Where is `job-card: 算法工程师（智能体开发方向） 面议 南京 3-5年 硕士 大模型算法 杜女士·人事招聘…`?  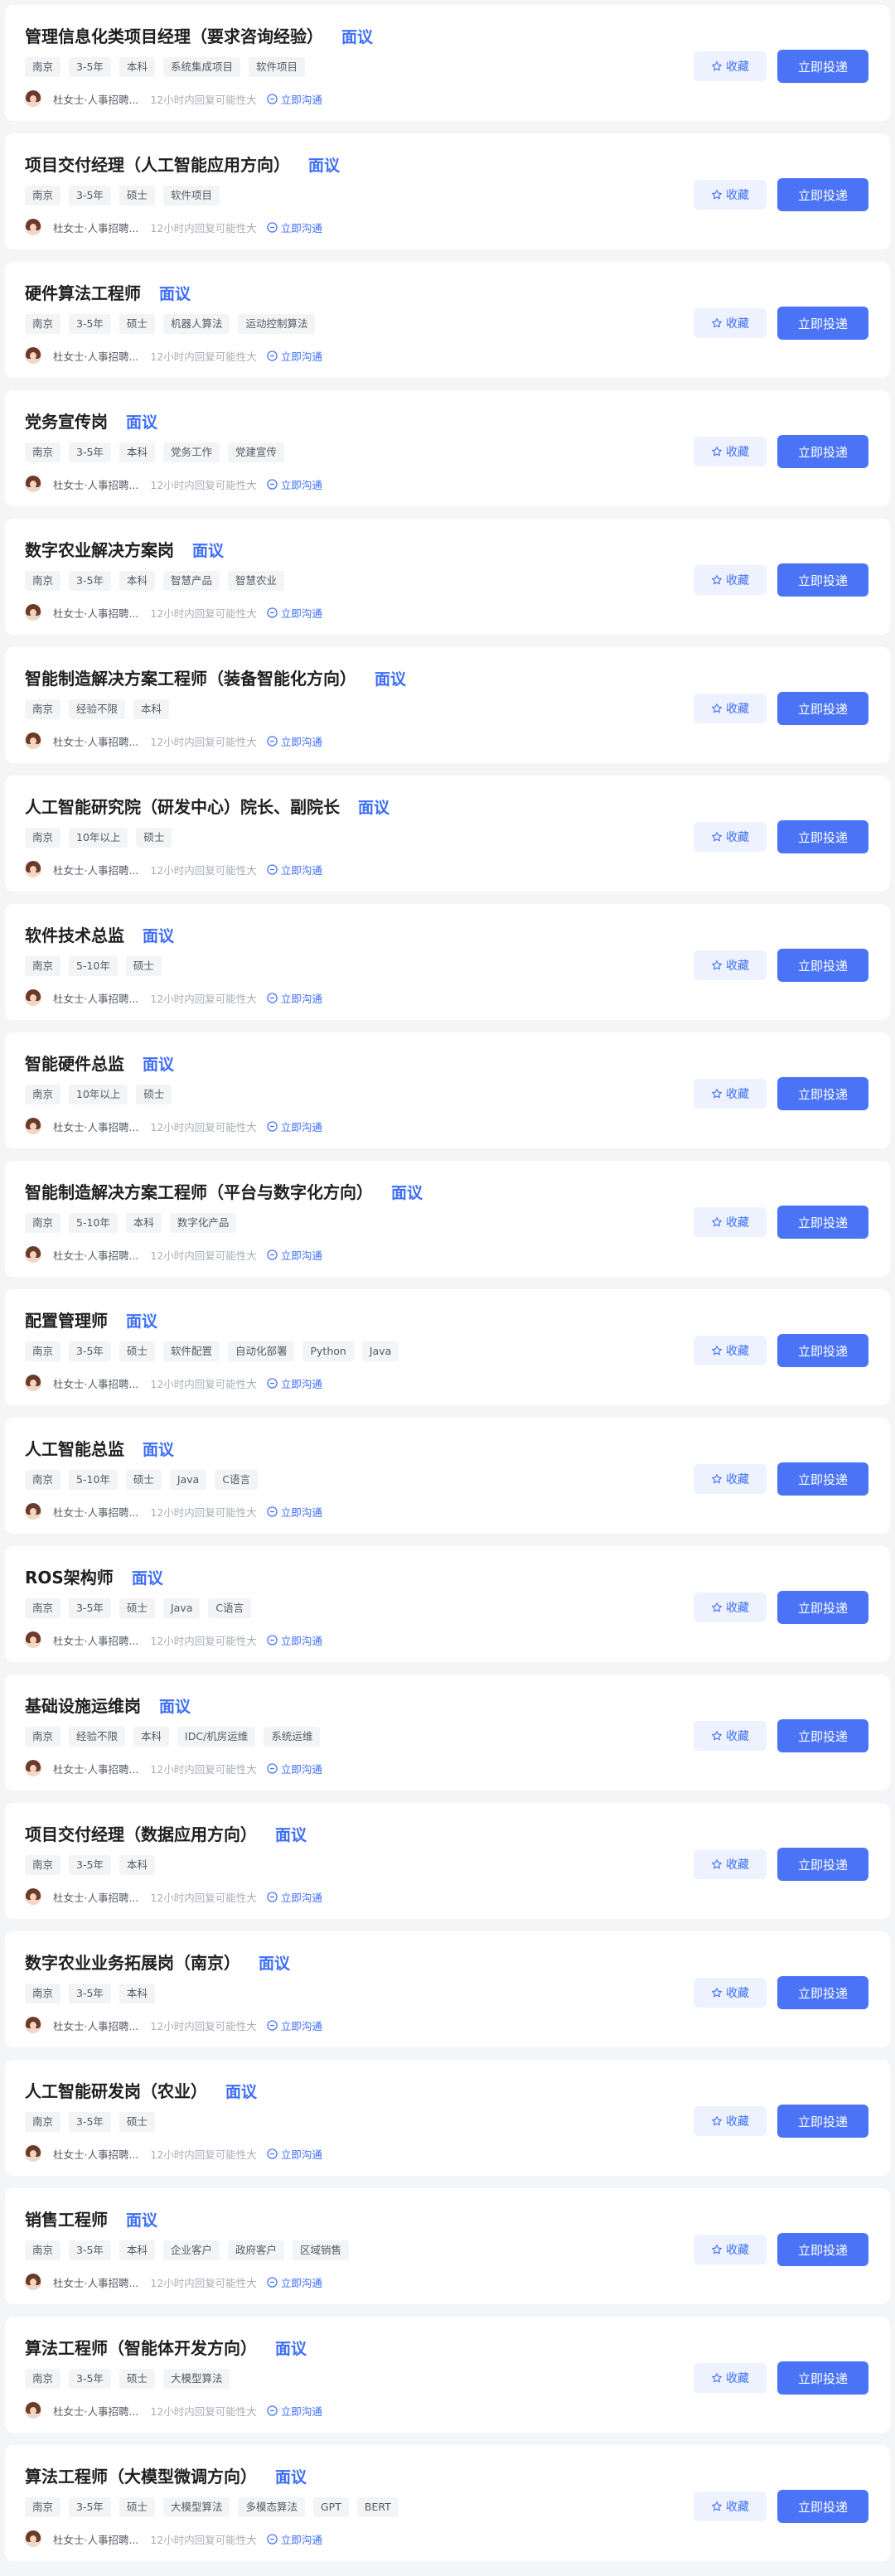 job-card: 算法工程师（智能体开发方向） 面议 南京 3-5年 硕士 大模型算法 杜女士·人事招聘… is located at coordinates (447, 2375).